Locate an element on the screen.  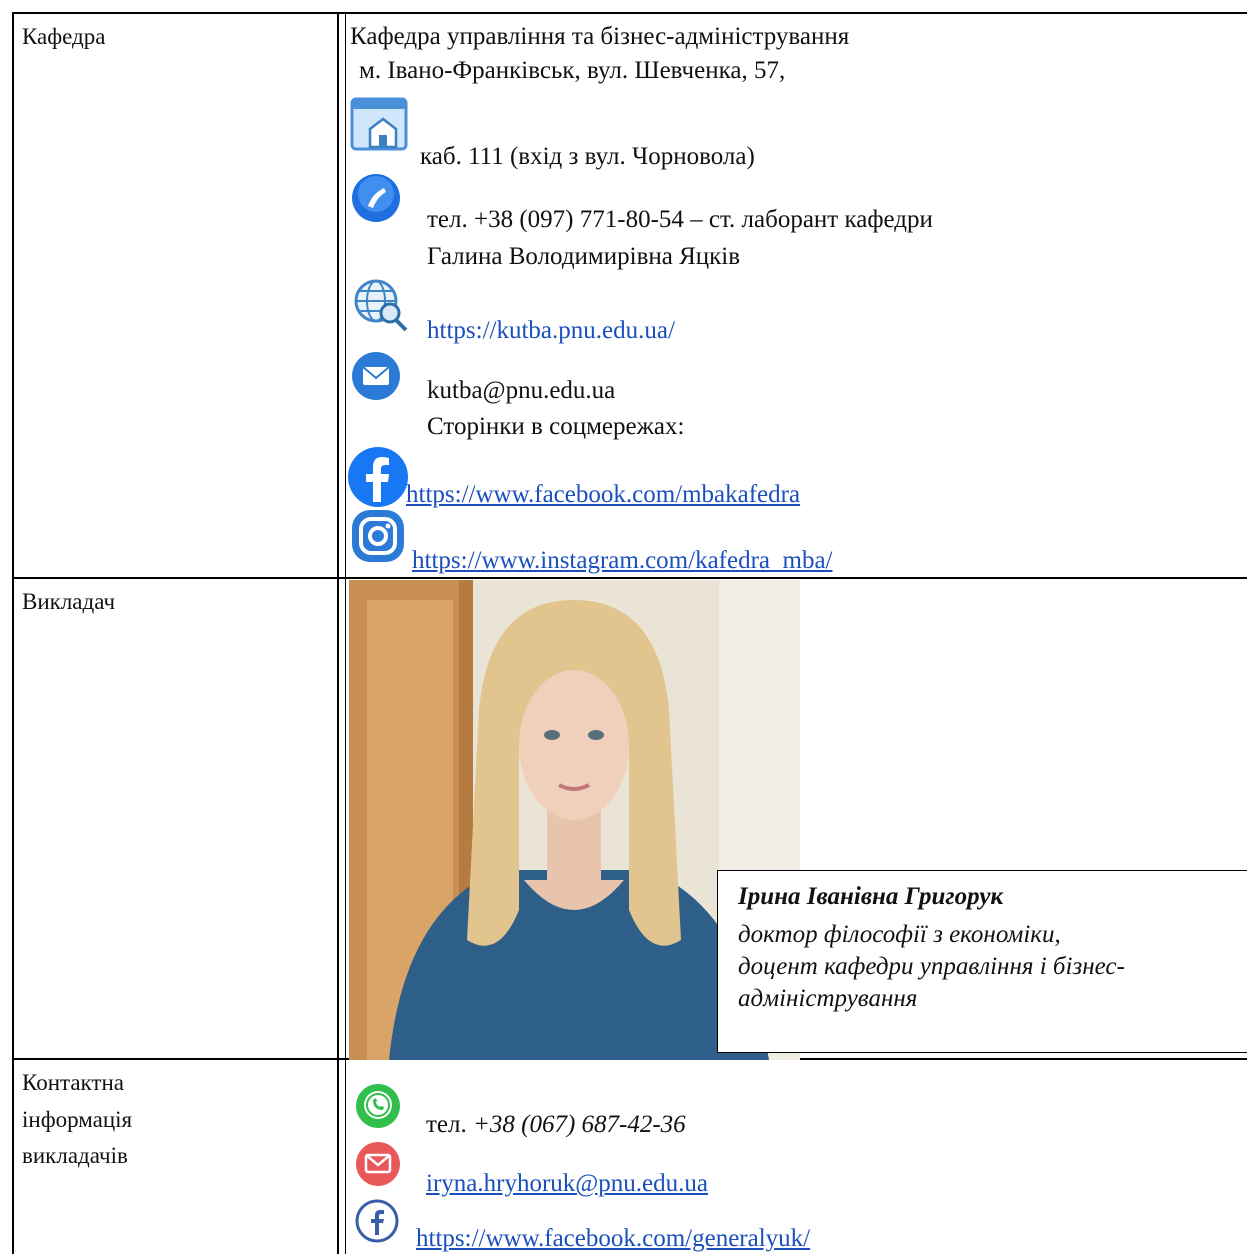
table-column-divider is located at coordinates (338, 633).